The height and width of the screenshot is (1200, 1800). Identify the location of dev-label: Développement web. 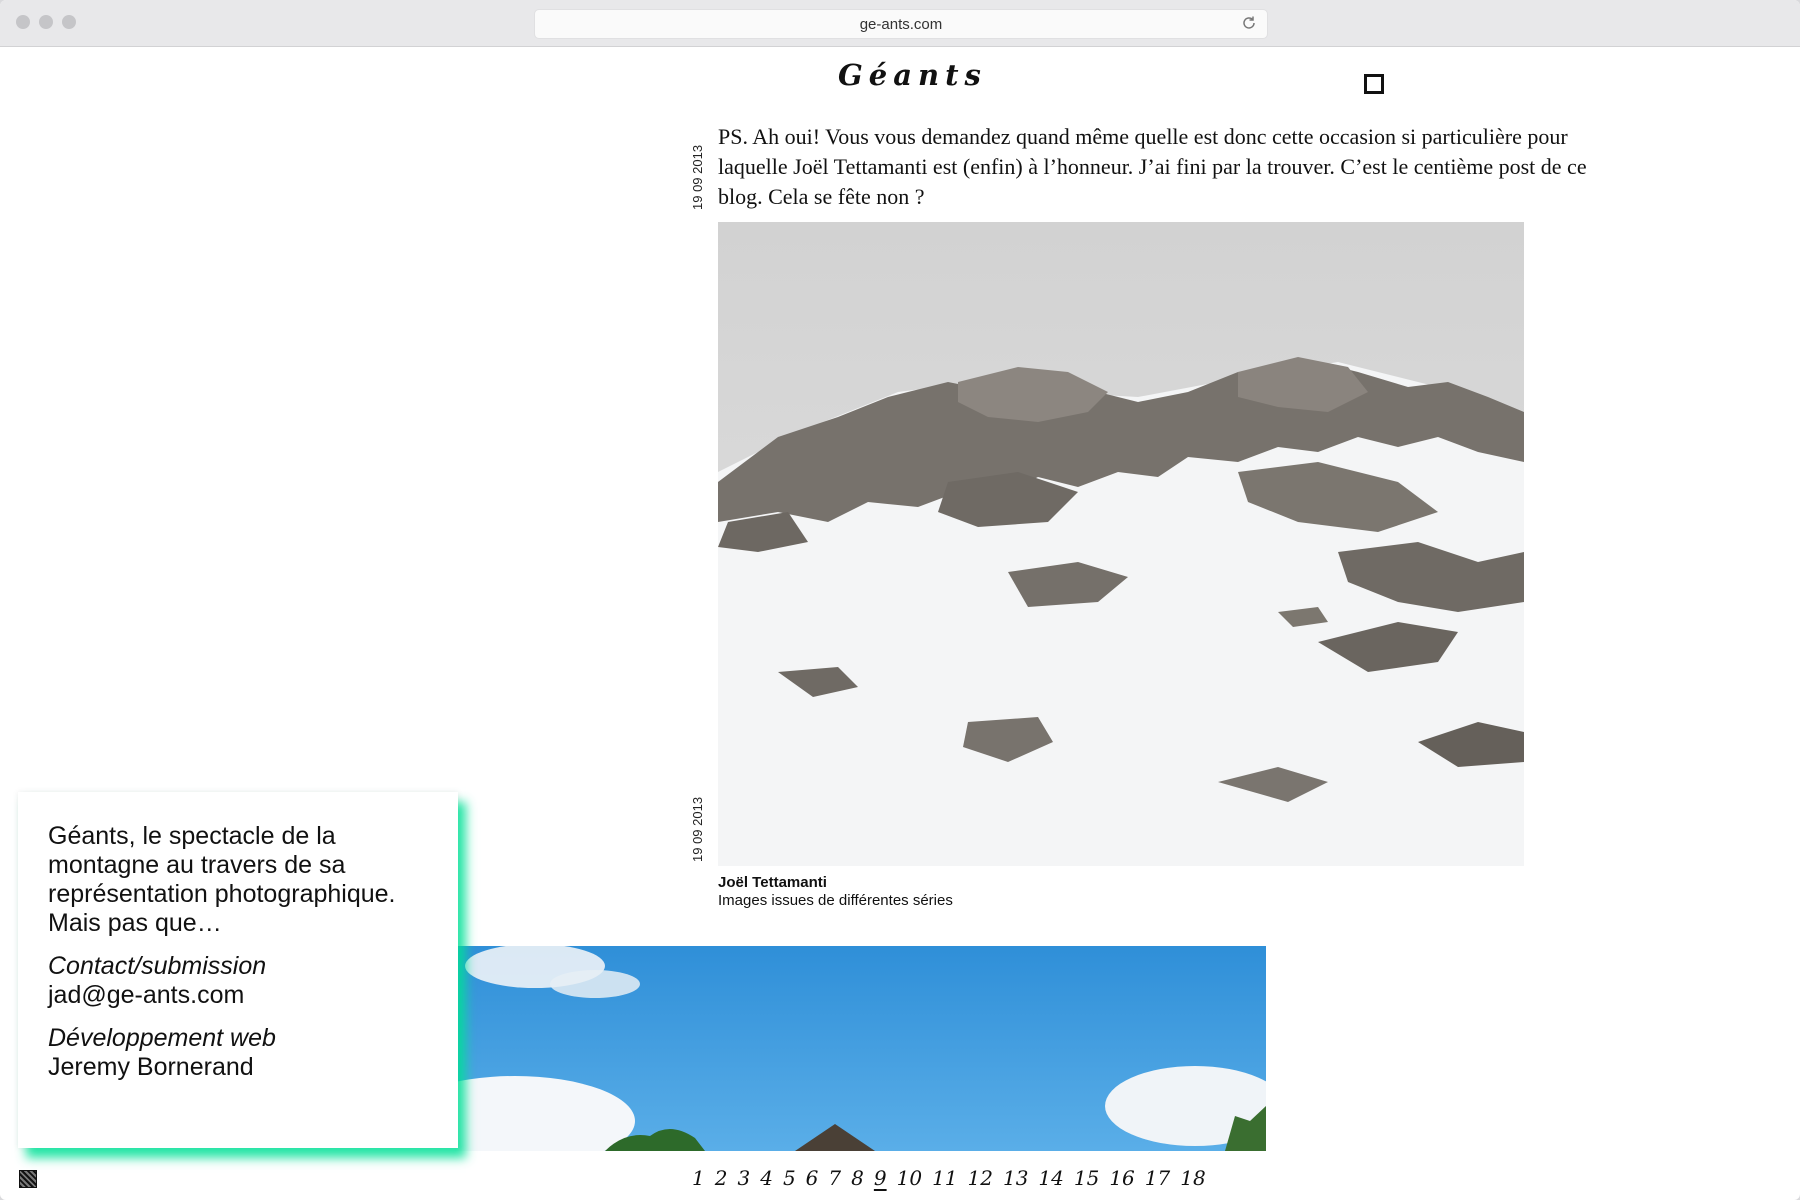
(162, 1038).